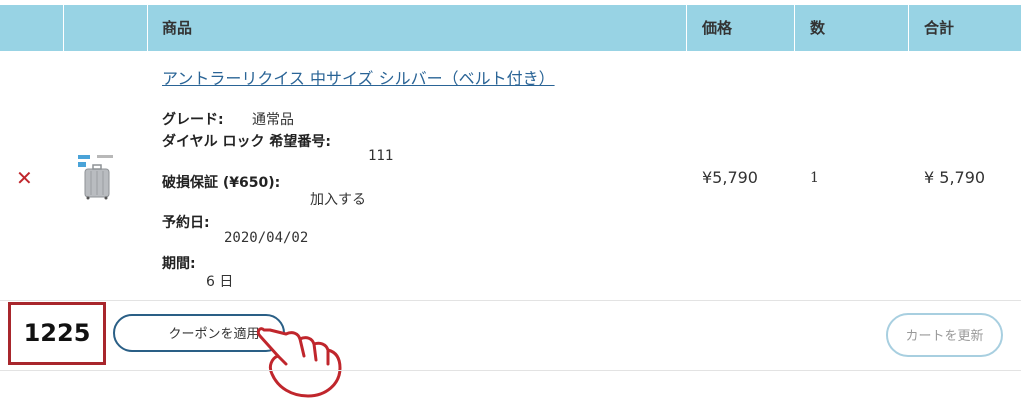 This screenshot has height=406, width=1024. I want to click on item-total: ¥ 5,790, so click(955, 177).